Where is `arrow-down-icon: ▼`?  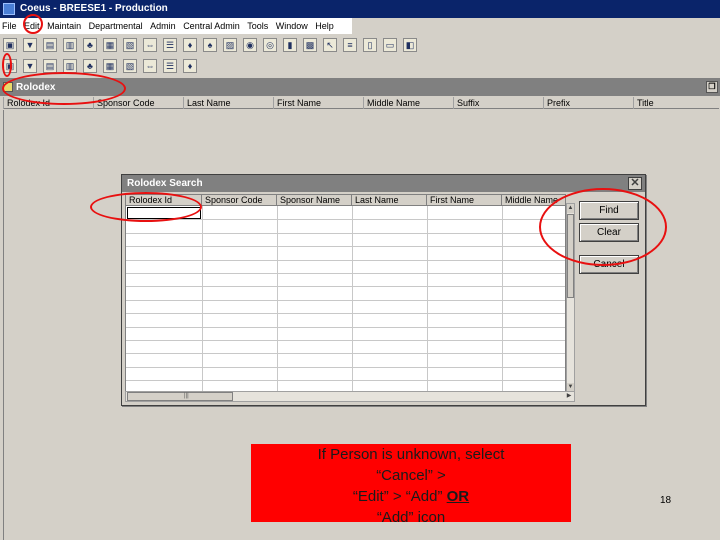 arrow-down-icon: ▼ is located at coordinates (30, 45).